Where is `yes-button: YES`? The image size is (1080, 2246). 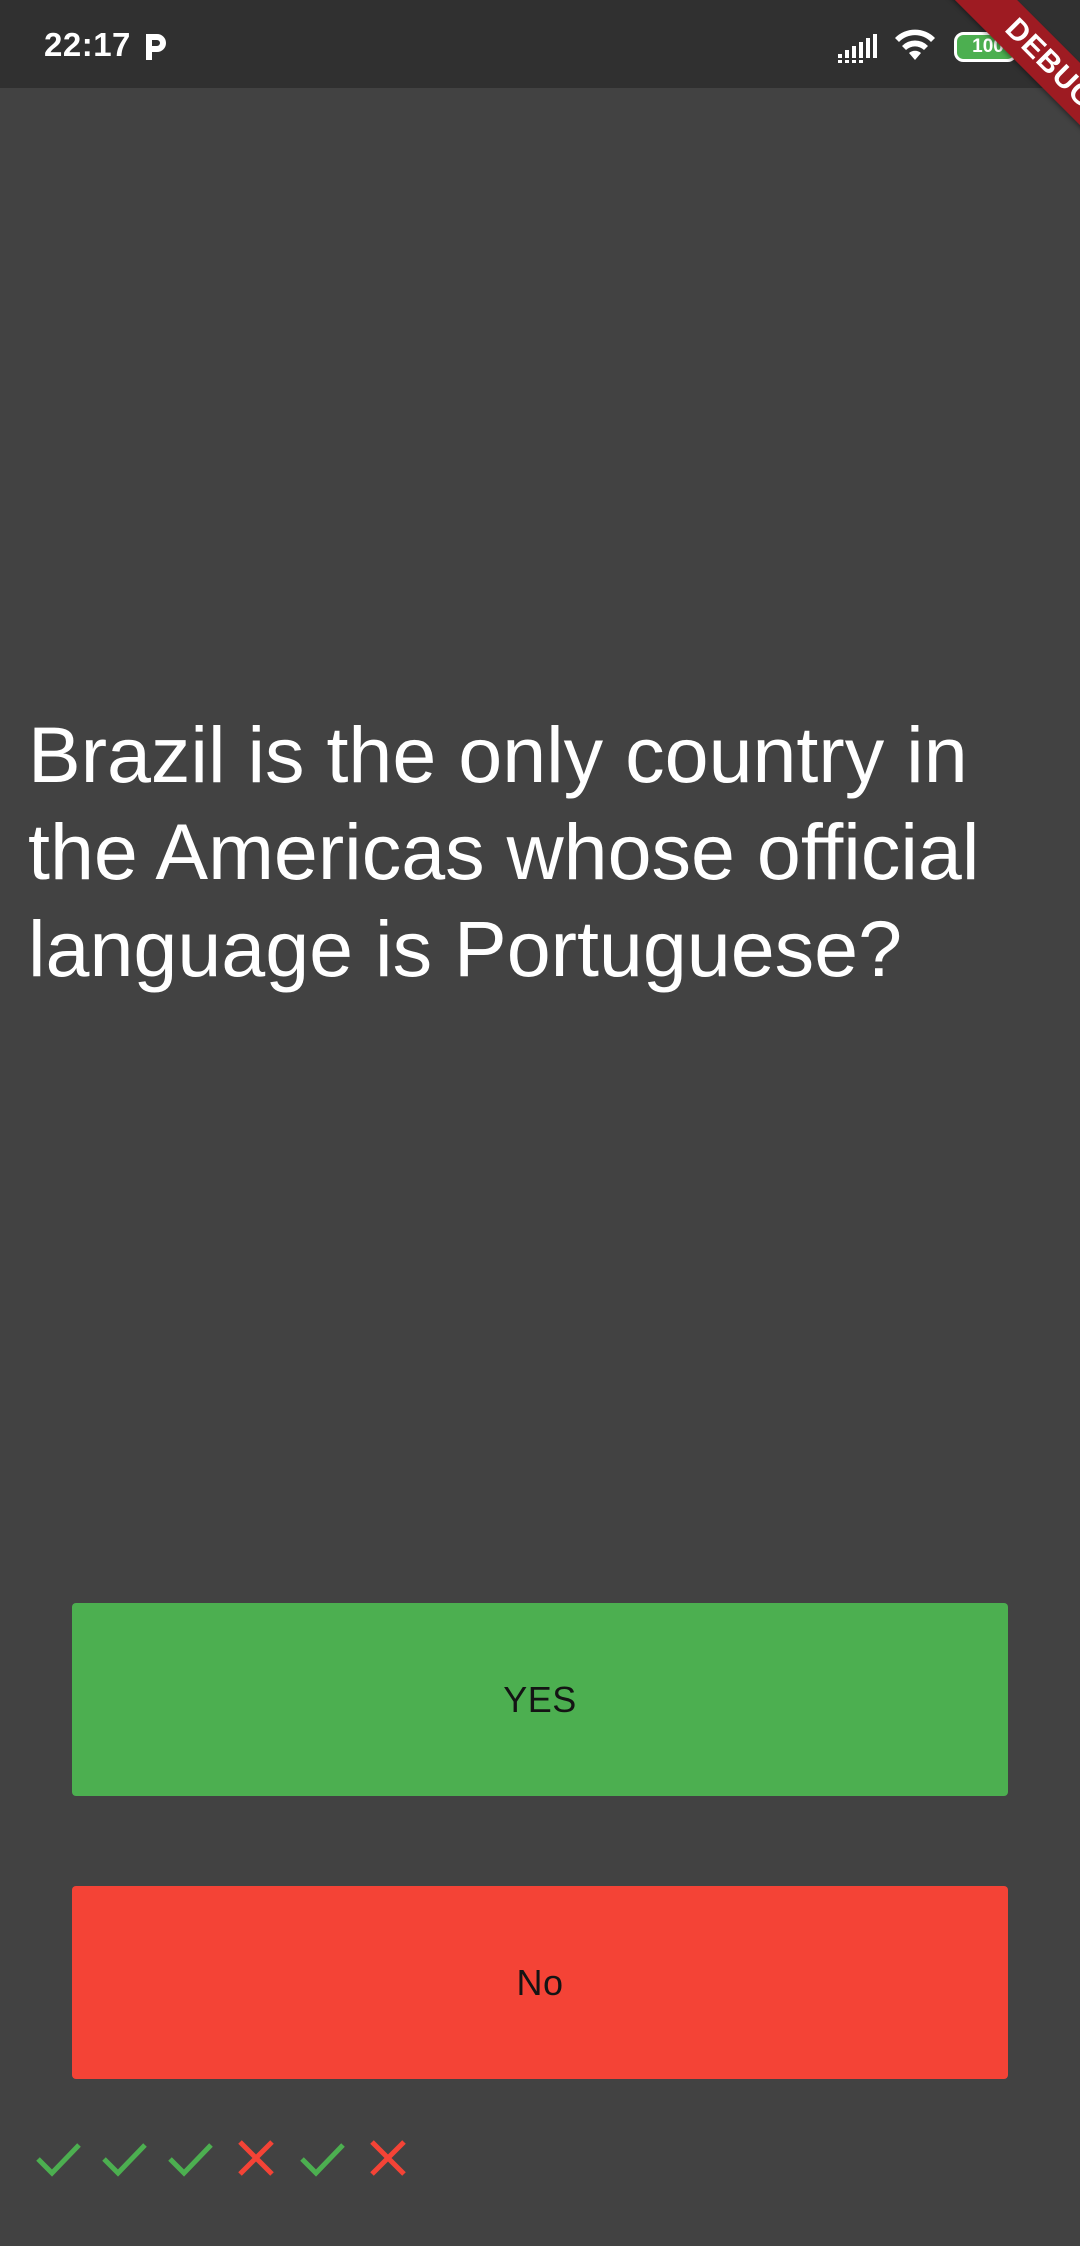
yes-button: YES is located at coordinates (540, 1699).